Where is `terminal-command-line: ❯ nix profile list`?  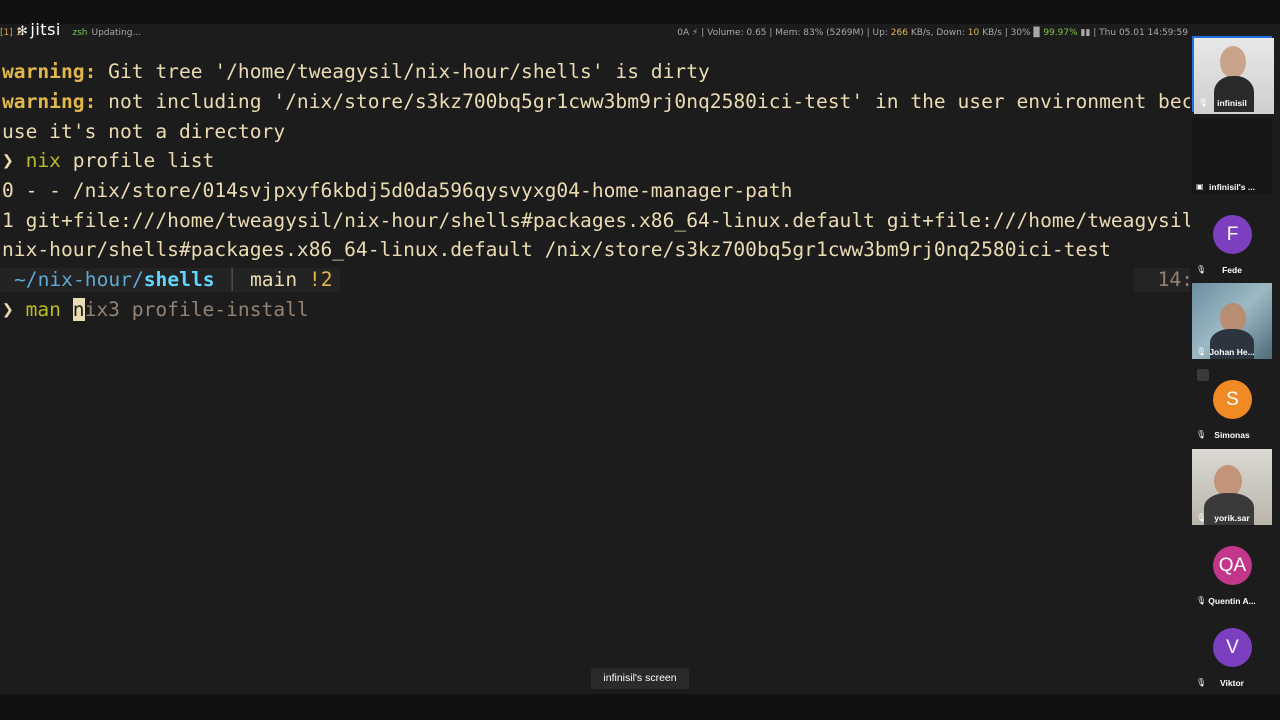 terminal-command-line: ❯ nix profile list is located at coordinates (108, 161).